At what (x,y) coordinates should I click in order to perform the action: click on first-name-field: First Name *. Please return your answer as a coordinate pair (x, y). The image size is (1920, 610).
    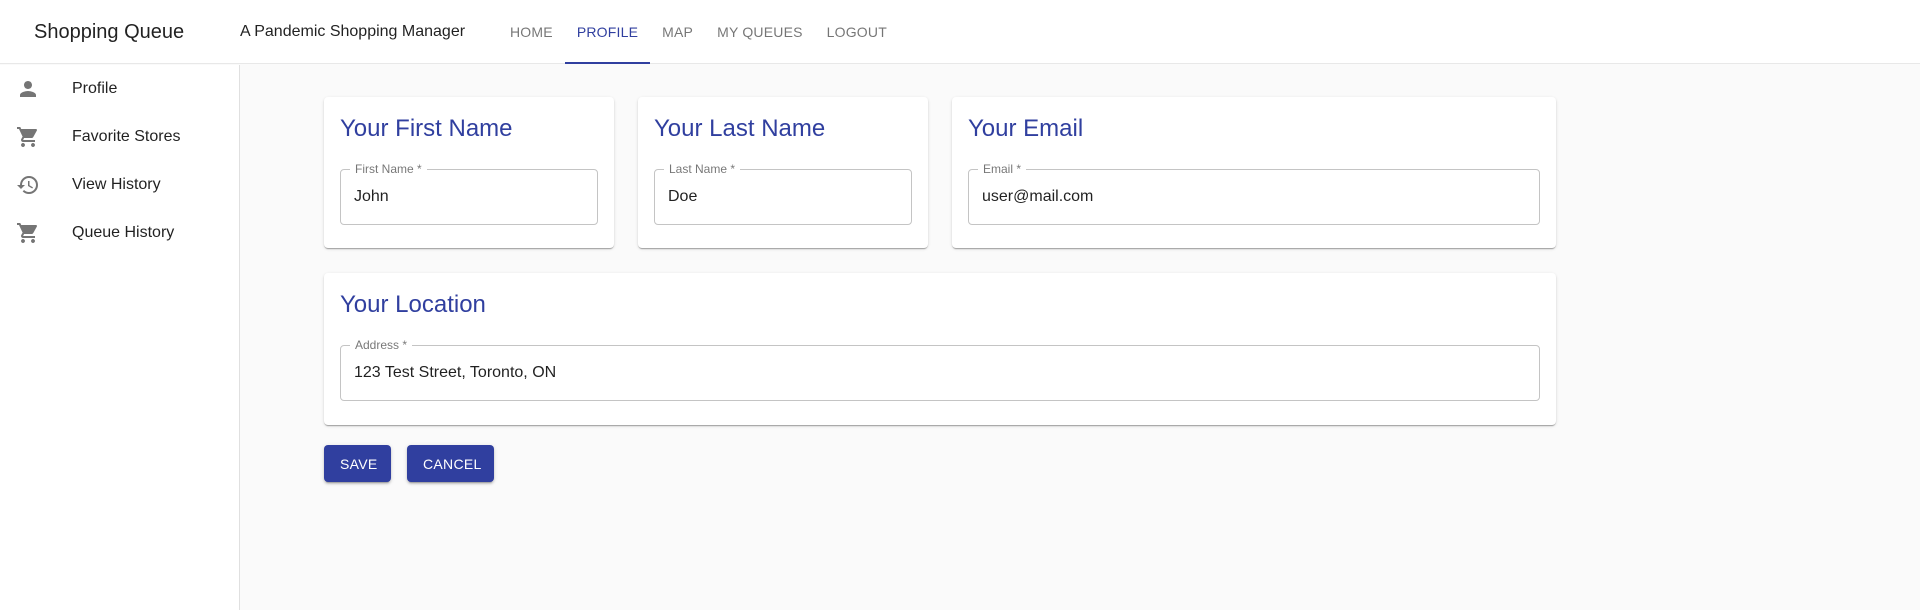
    Looking at the image, I should click on (469, 193).